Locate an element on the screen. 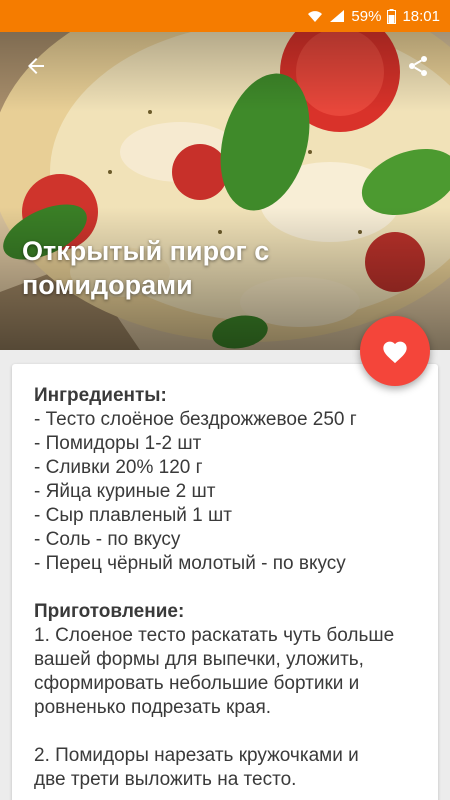 The height and width of the screenshot is (800, 450). back-button is located at coordinates (36, 66).